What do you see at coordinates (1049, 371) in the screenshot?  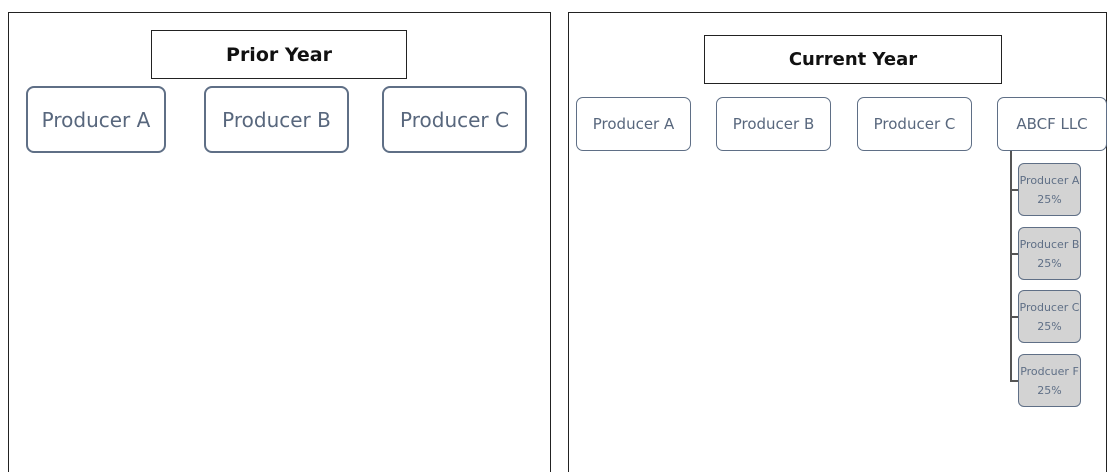 I see `llc-child-name: Prodcuer F` at bounding box center [1049, 371].